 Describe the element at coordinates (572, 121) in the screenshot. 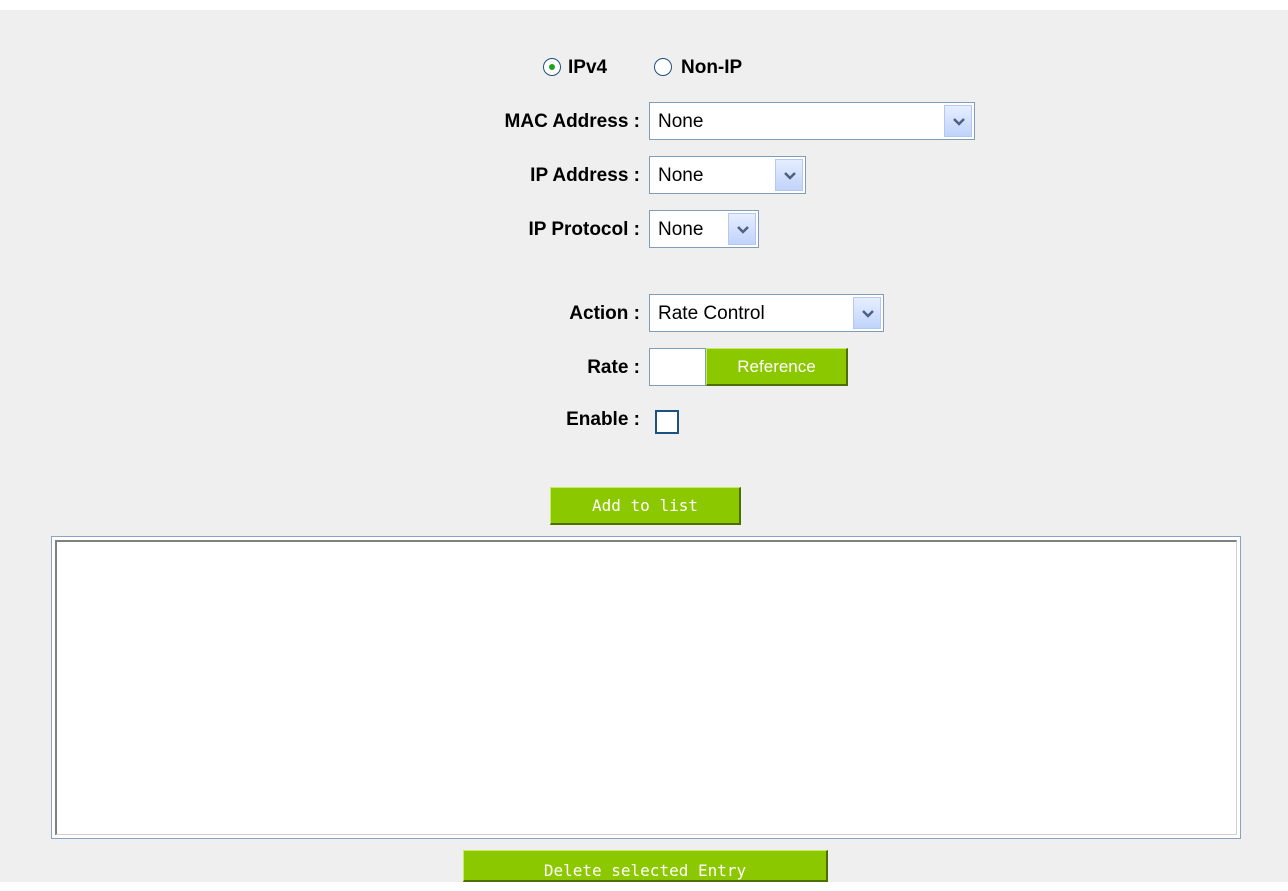

I see `mac-address-label: MAC Address :` at that location.